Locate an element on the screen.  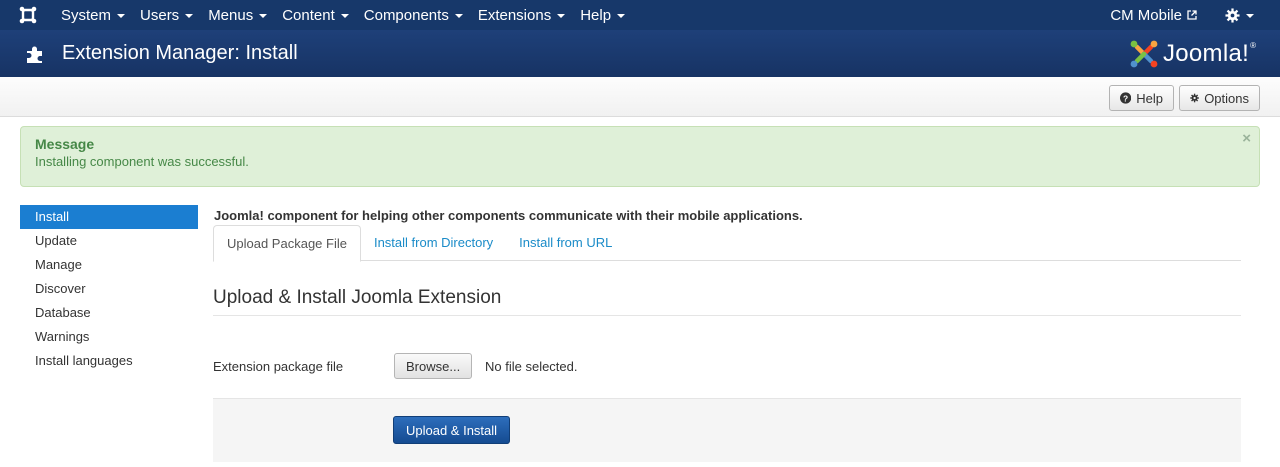
menu-label: Menus is located at coordinates (231, 15).